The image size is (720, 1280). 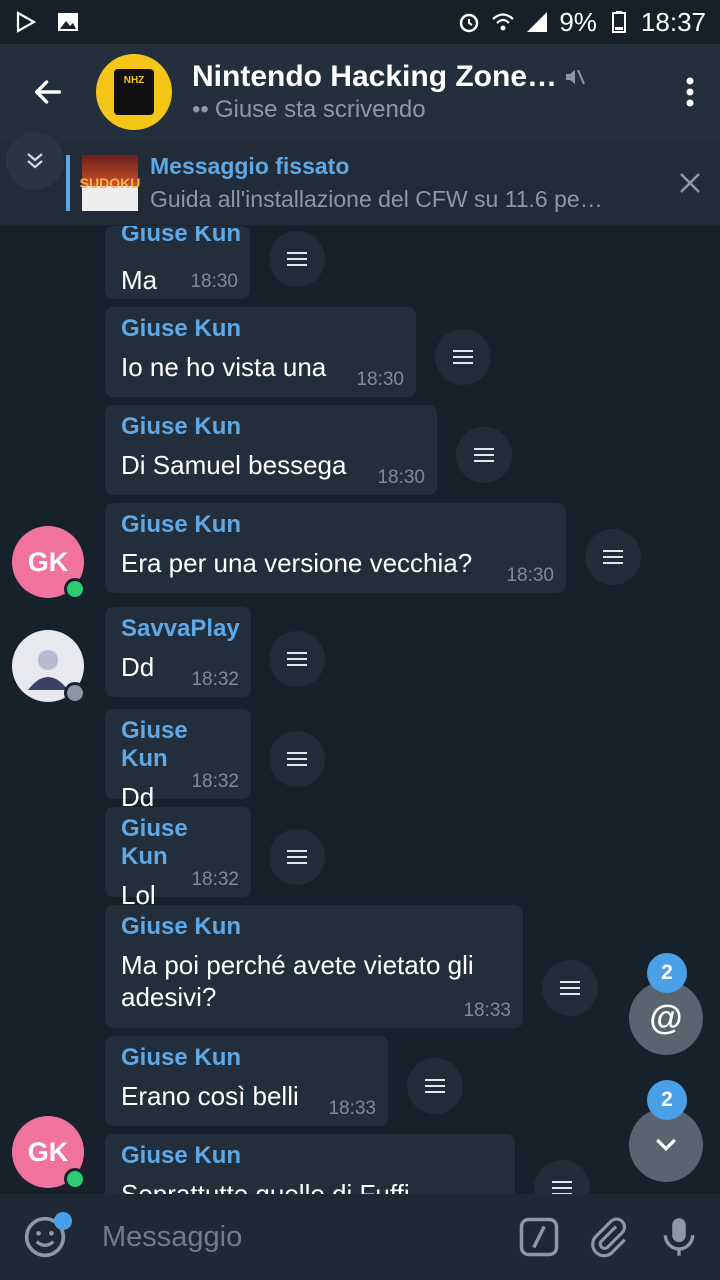 I want to click on pinned-indicator, so click(x=68, y=182).